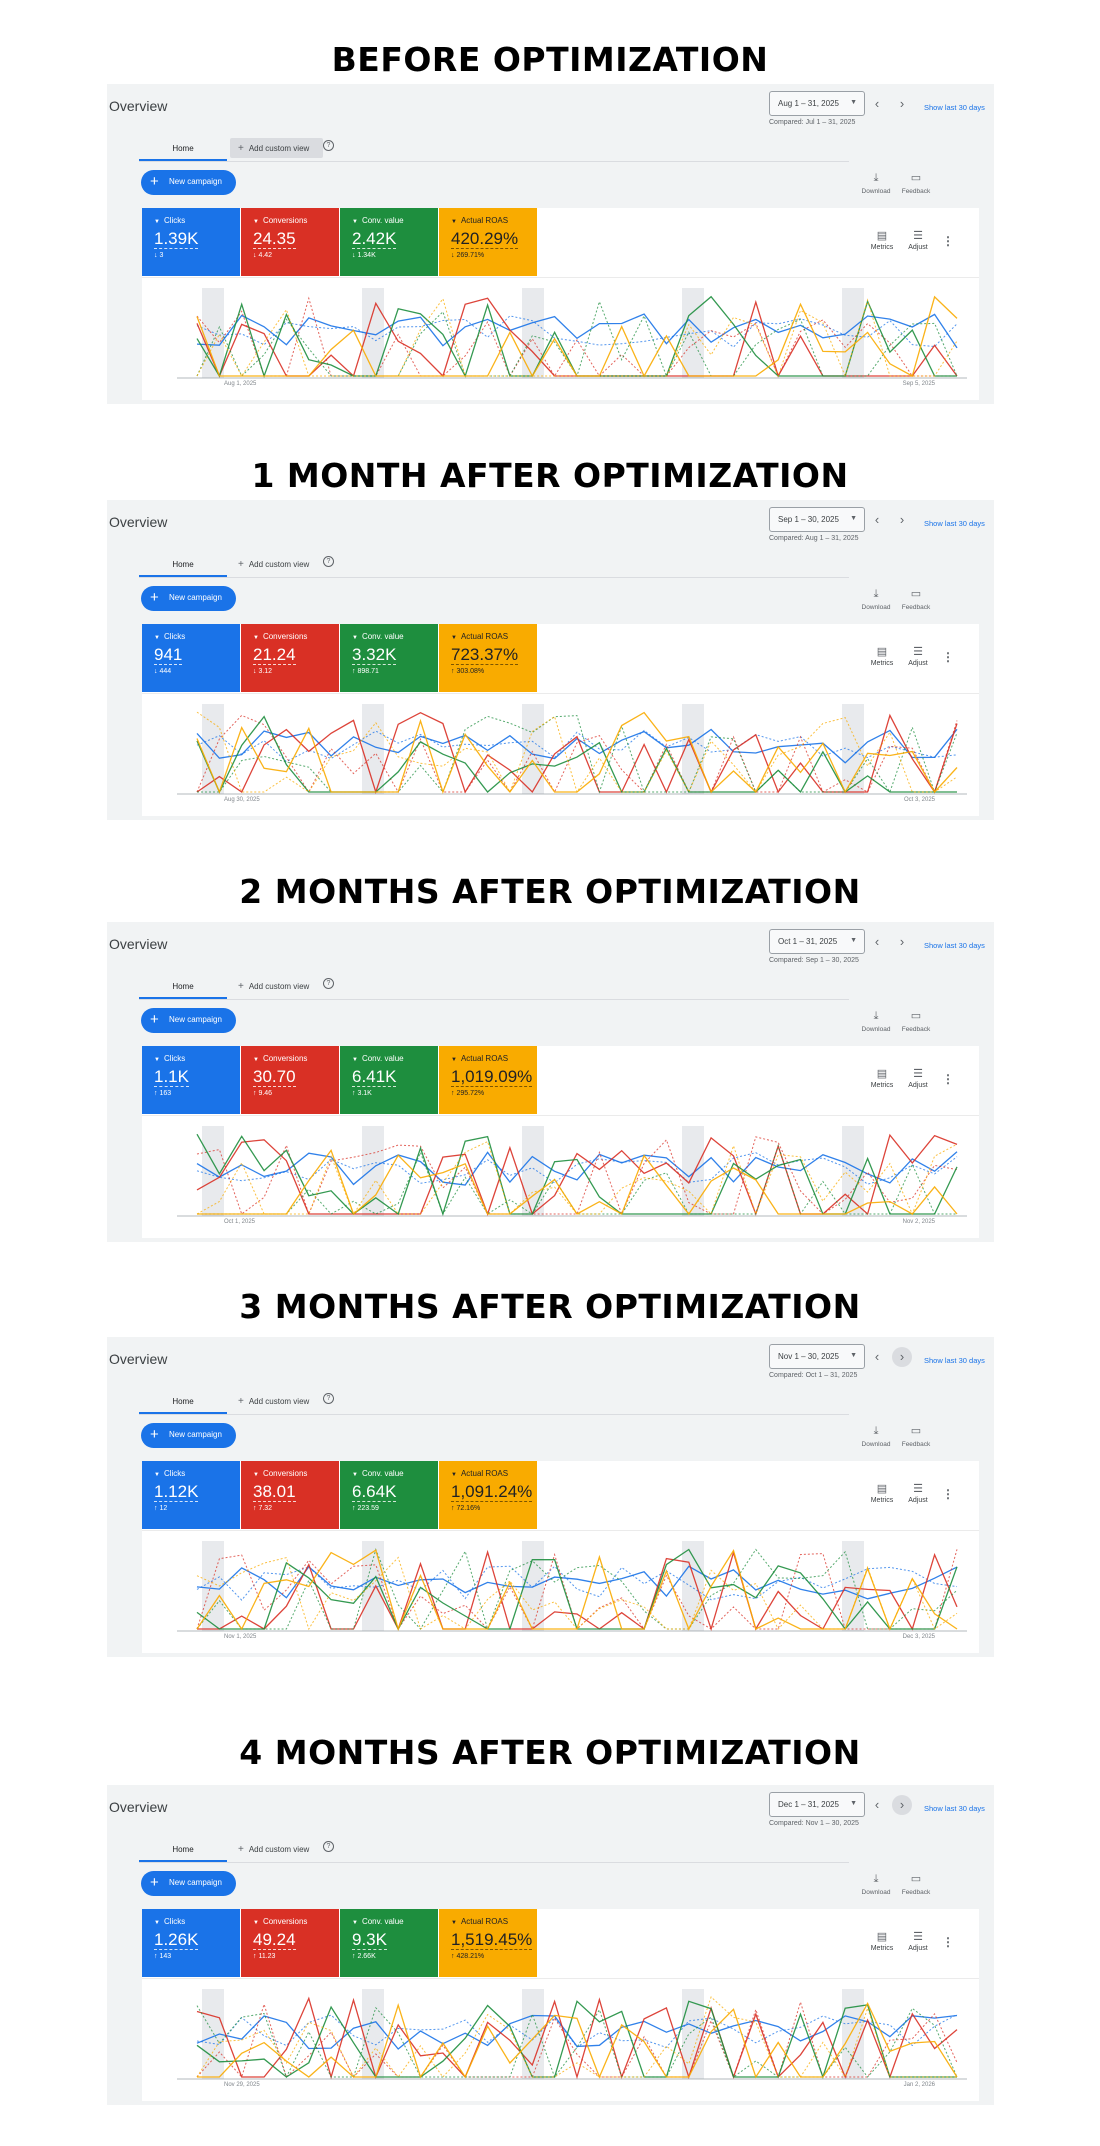  Describe the element at coordinates (191, 1943) in the screenshot. I see `metric-card-clicks: ▼ Clicks 1.26K ↑ 143` at that location.